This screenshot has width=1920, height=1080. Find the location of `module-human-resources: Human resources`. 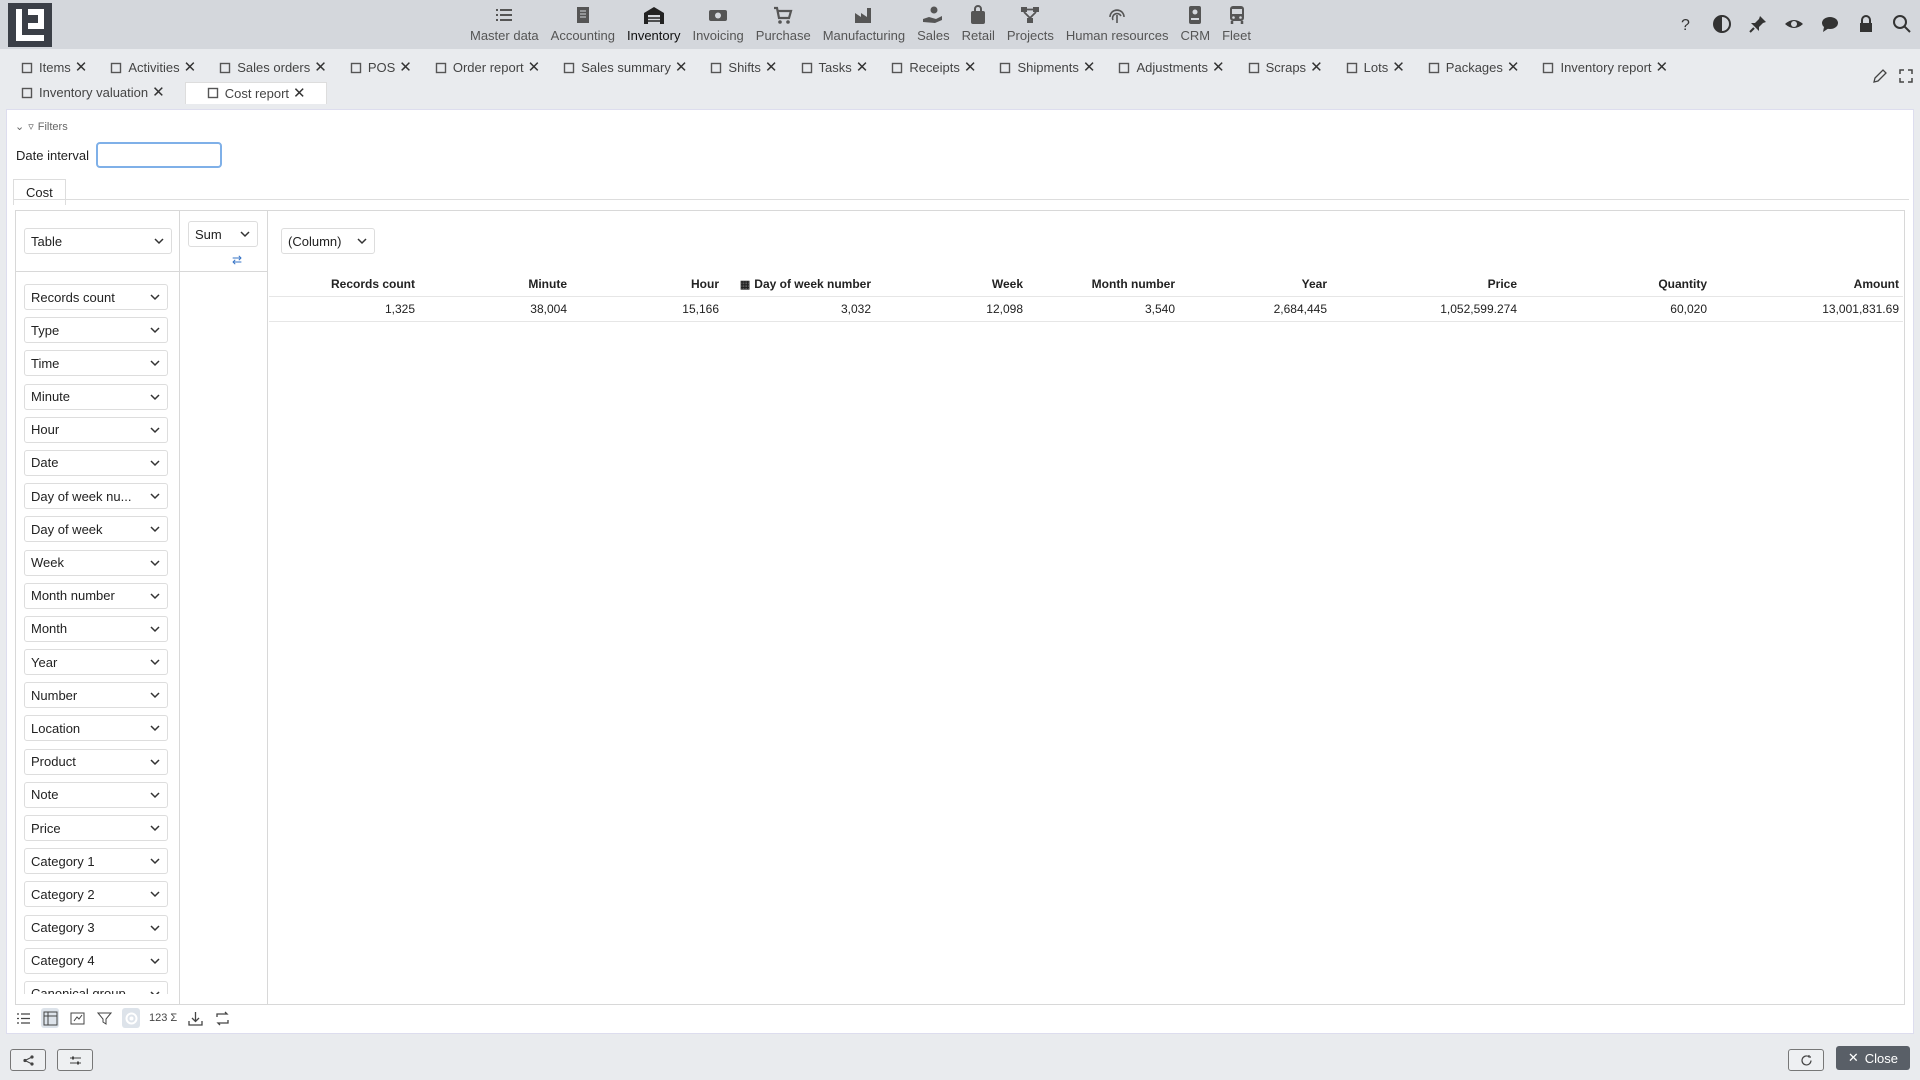

module-human-resources: Human resources is located at coordinates (1117, 24).